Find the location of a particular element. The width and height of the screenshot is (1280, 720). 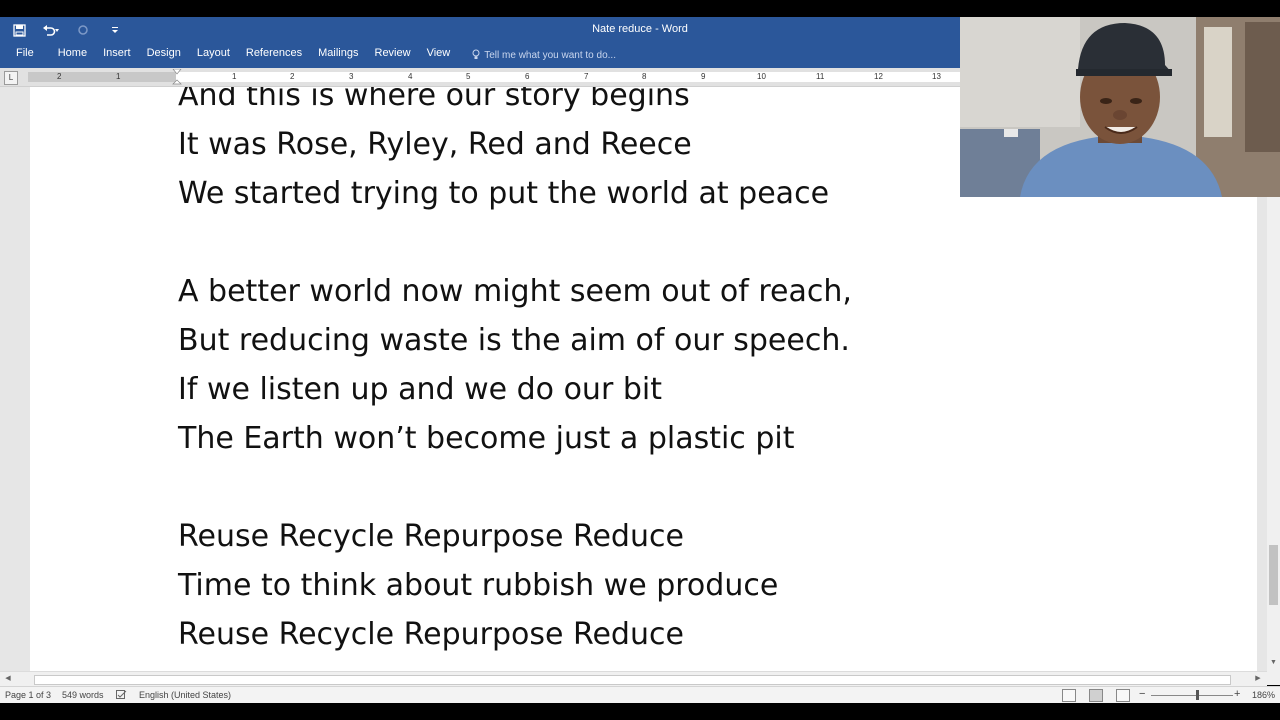

ruler-number: 11 is located at coordinates (820, 76).